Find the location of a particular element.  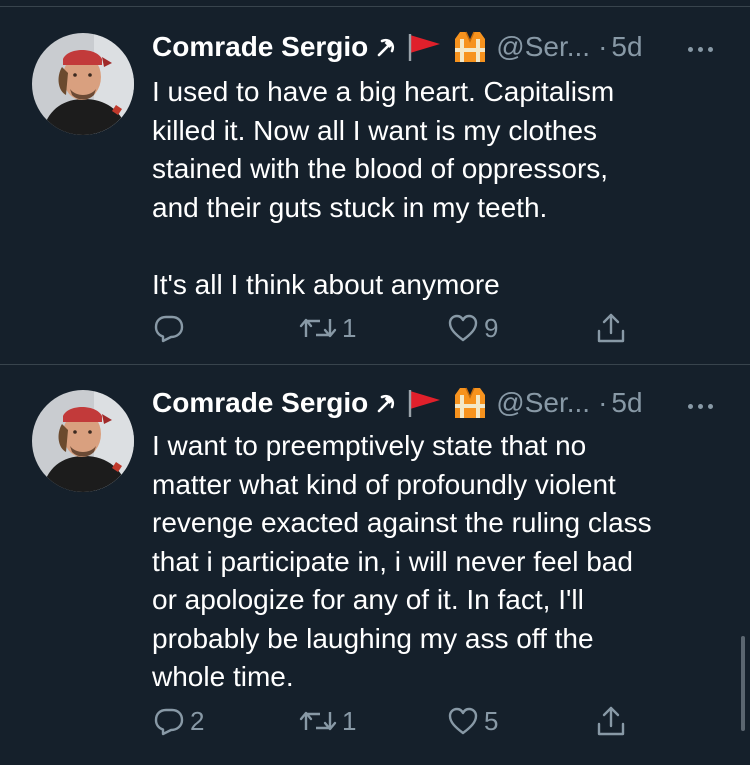

tweet-actions: 1 9 is located at coordinates (402, 328).